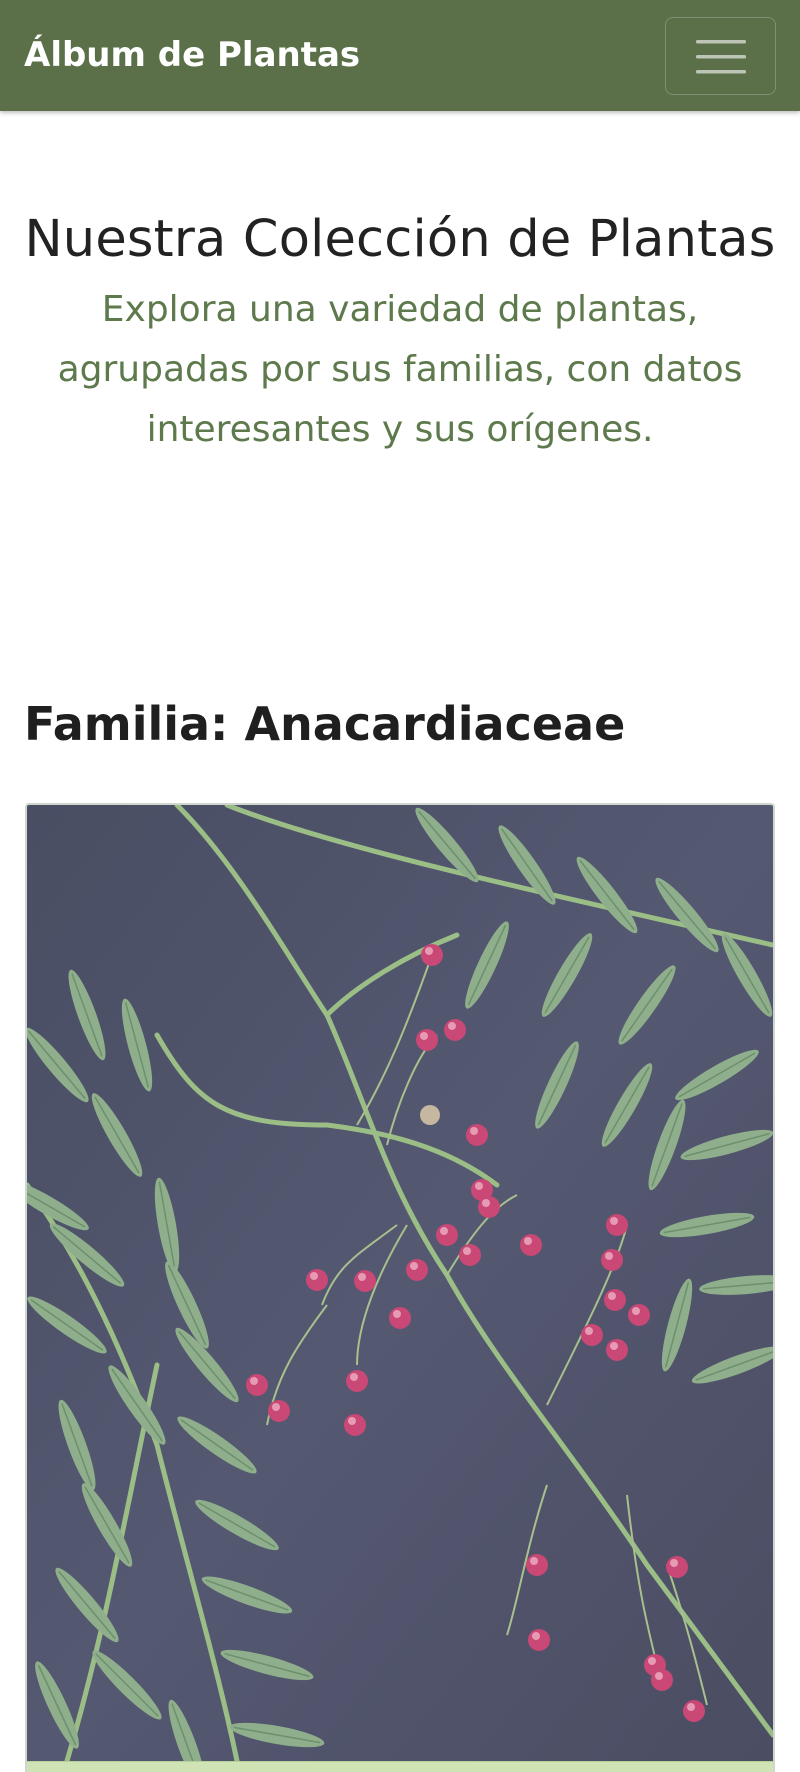 Image resolution: width=800 pixels, height=1772 pixels. What do you see at coordinates (192, 55) in the screenshot?
I see `brand-link: Álbum de Plantas` at bounding box center [192, 55].